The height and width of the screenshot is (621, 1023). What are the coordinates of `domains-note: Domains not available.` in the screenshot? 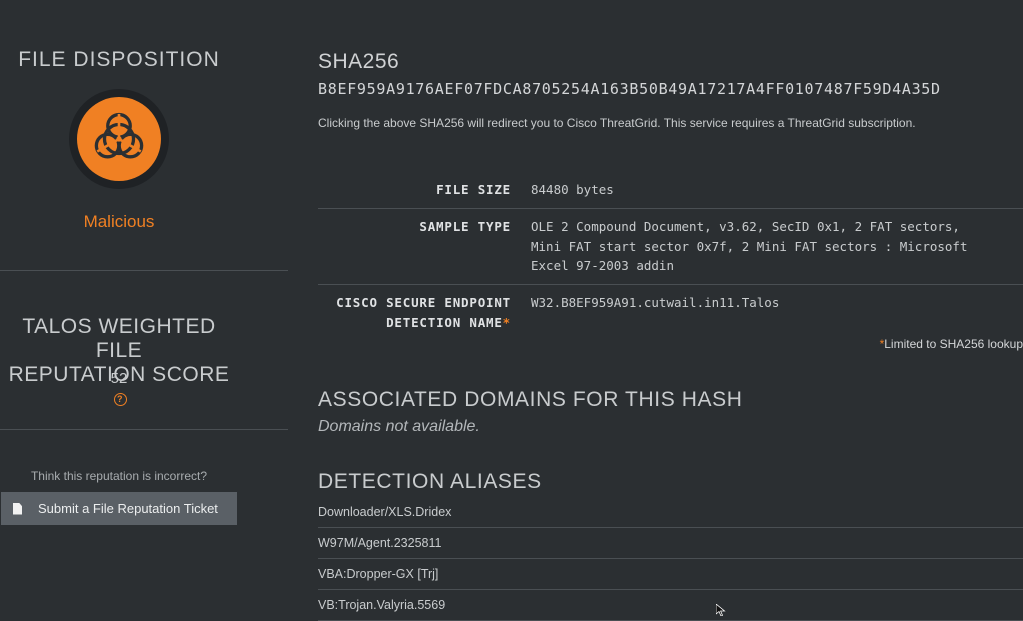 It's located at (399, 426).